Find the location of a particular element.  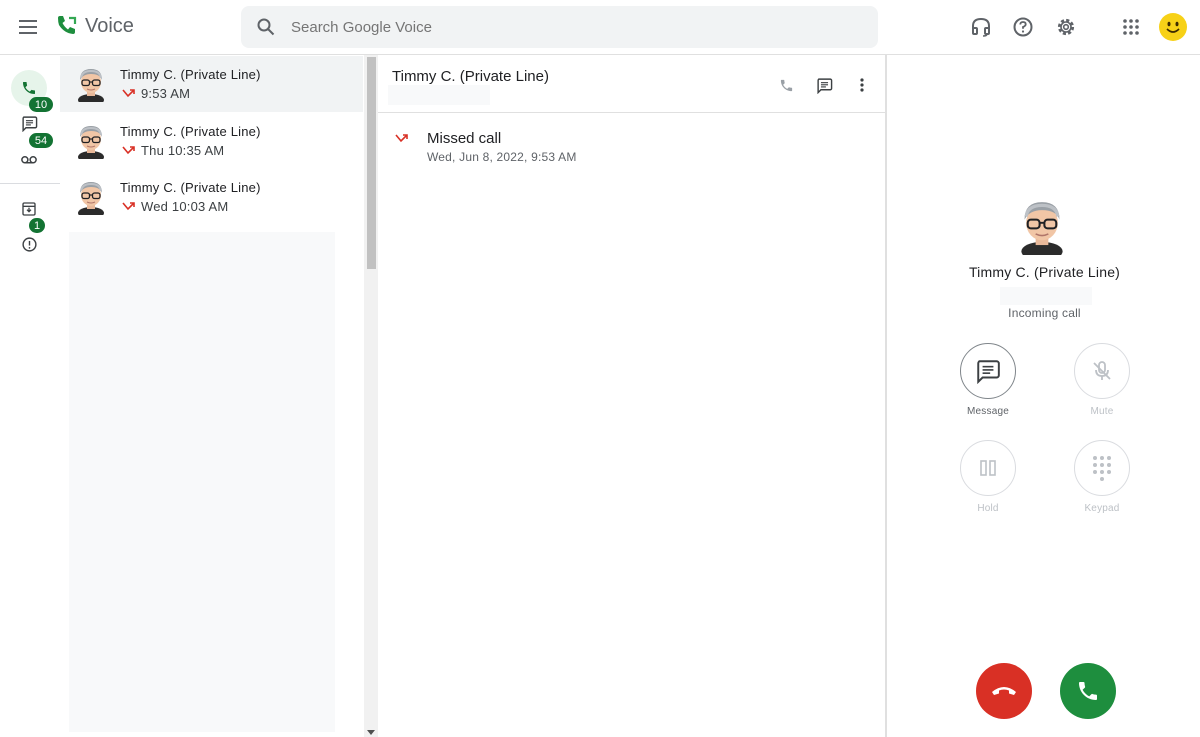

help-button is located at coordinates (1023, 27).